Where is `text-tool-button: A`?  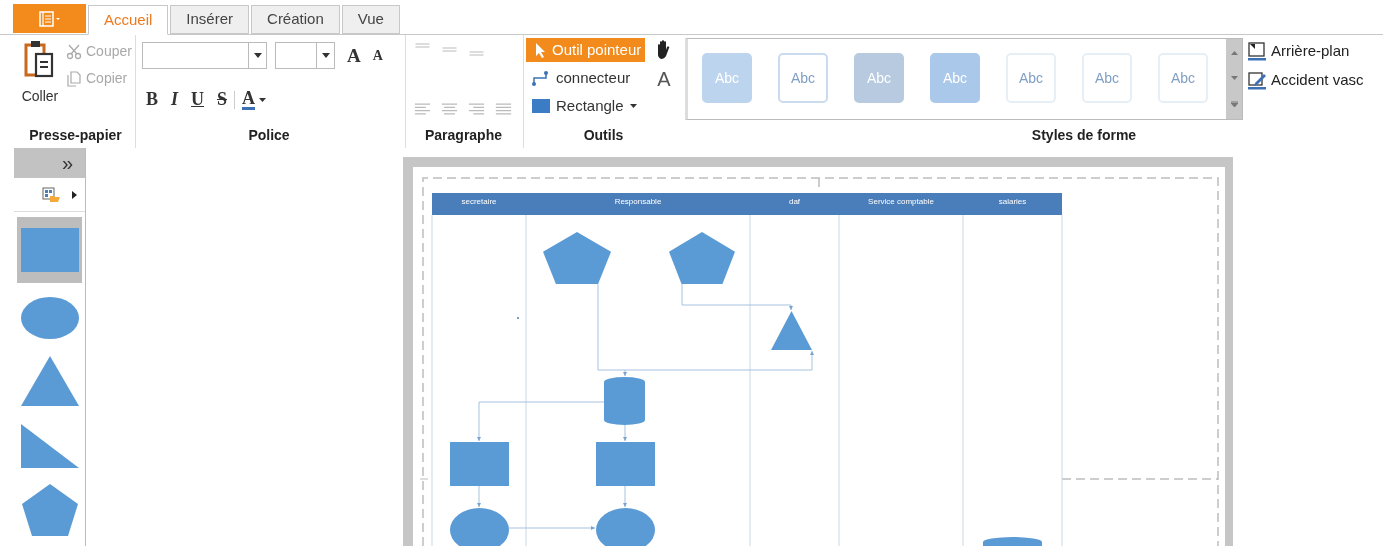
text-tool-button: A is located at coordinates (664, 79).